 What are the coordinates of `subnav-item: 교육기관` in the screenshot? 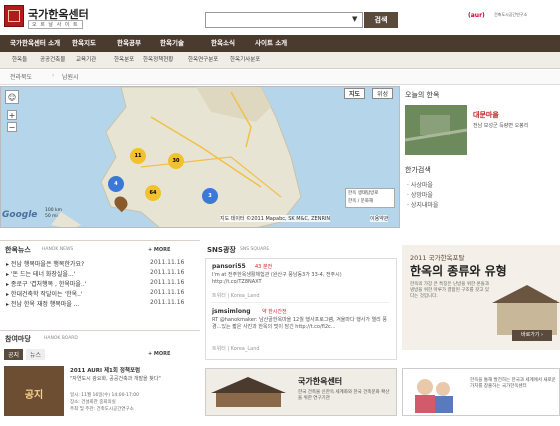 It's located at (86, 60).